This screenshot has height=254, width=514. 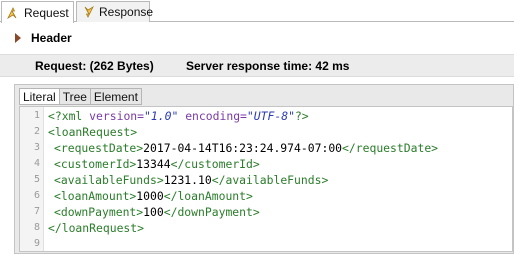 I want to click on code-line: <availableFunds>1231.10</availableFunds>, so click(x=191, y=180).